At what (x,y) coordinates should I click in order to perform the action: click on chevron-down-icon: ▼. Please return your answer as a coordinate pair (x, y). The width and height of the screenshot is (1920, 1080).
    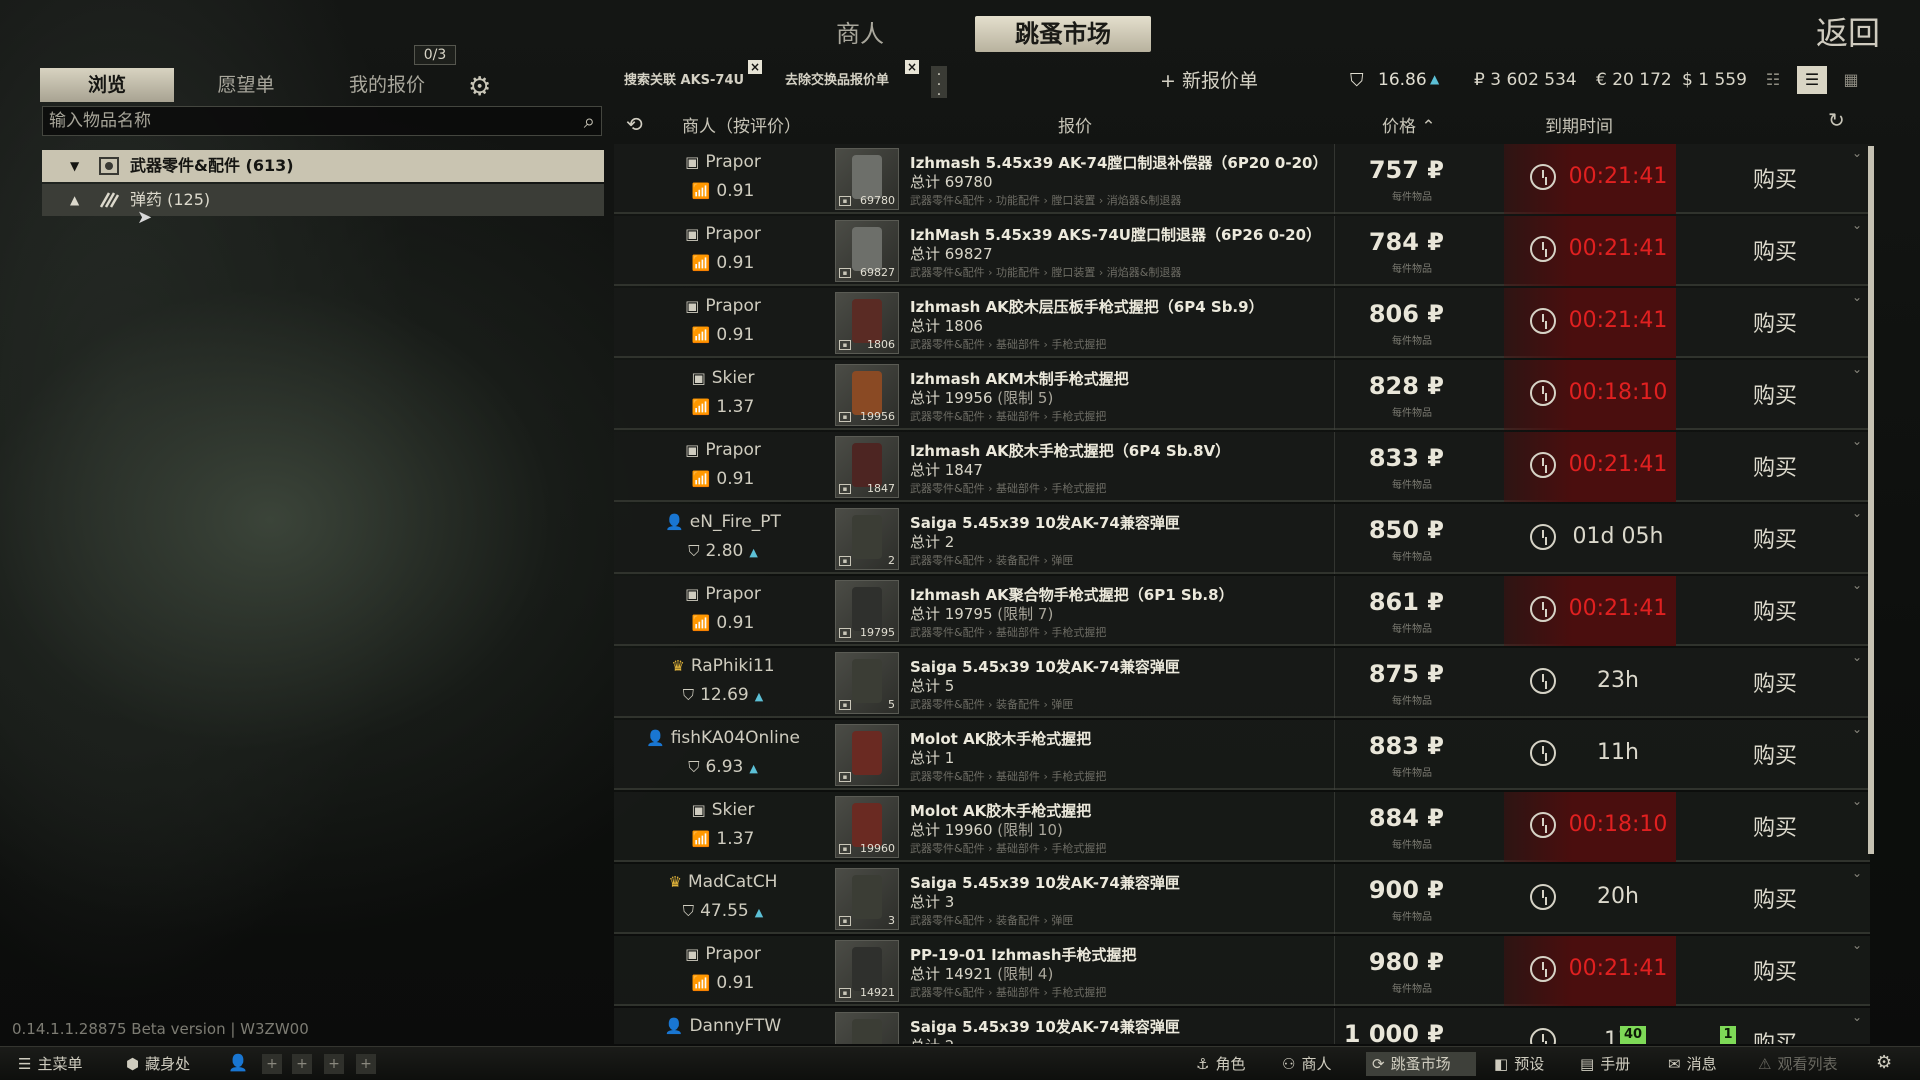
    Looking at the image, I should click on (74, 166).